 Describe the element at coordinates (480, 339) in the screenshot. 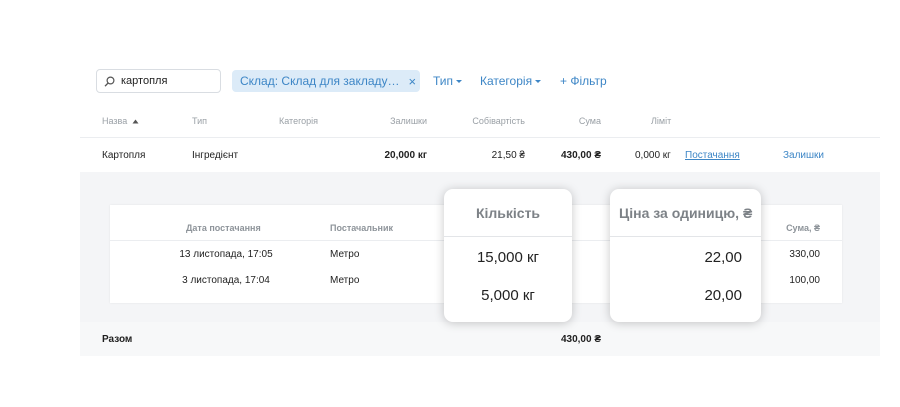

I see `total-row: Разом 430,00 ₴` at that location.